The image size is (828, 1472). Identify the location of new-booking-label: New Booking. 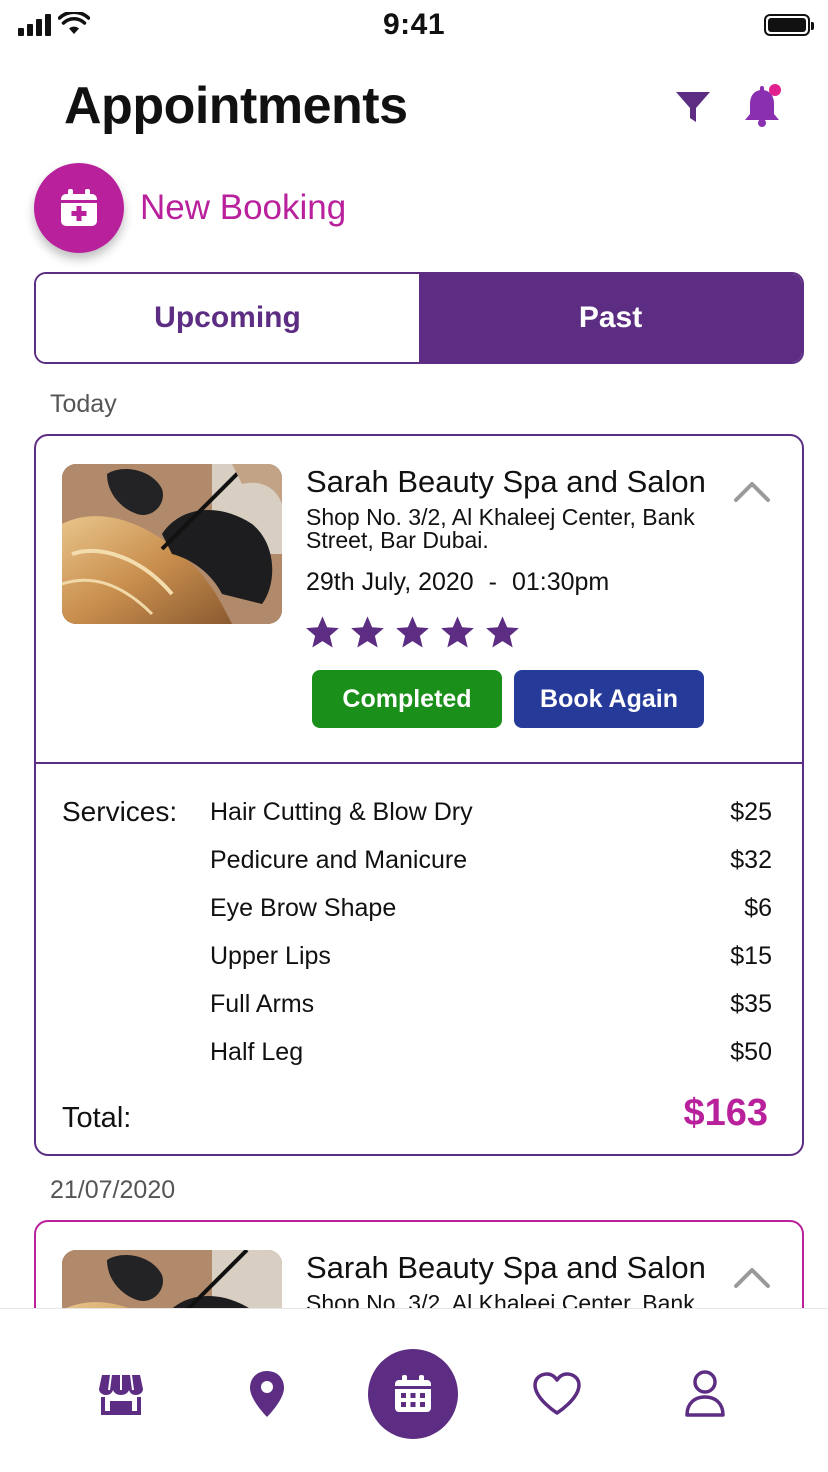
(243, 207).